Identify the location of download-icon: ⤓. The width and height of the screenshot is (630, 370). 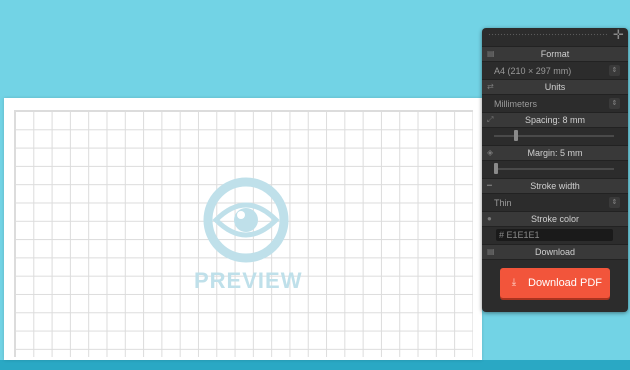
(514, 282).